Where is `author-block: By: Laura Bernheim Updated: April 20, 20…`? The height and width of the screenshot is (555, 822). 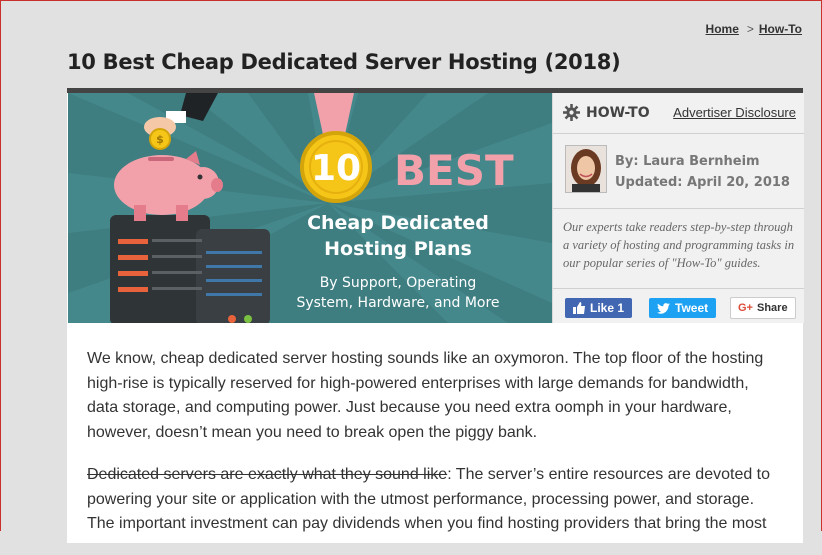 author-block: By: Laura Bernheim Updated: April 20, 20… is located at coordinates (678, 171).